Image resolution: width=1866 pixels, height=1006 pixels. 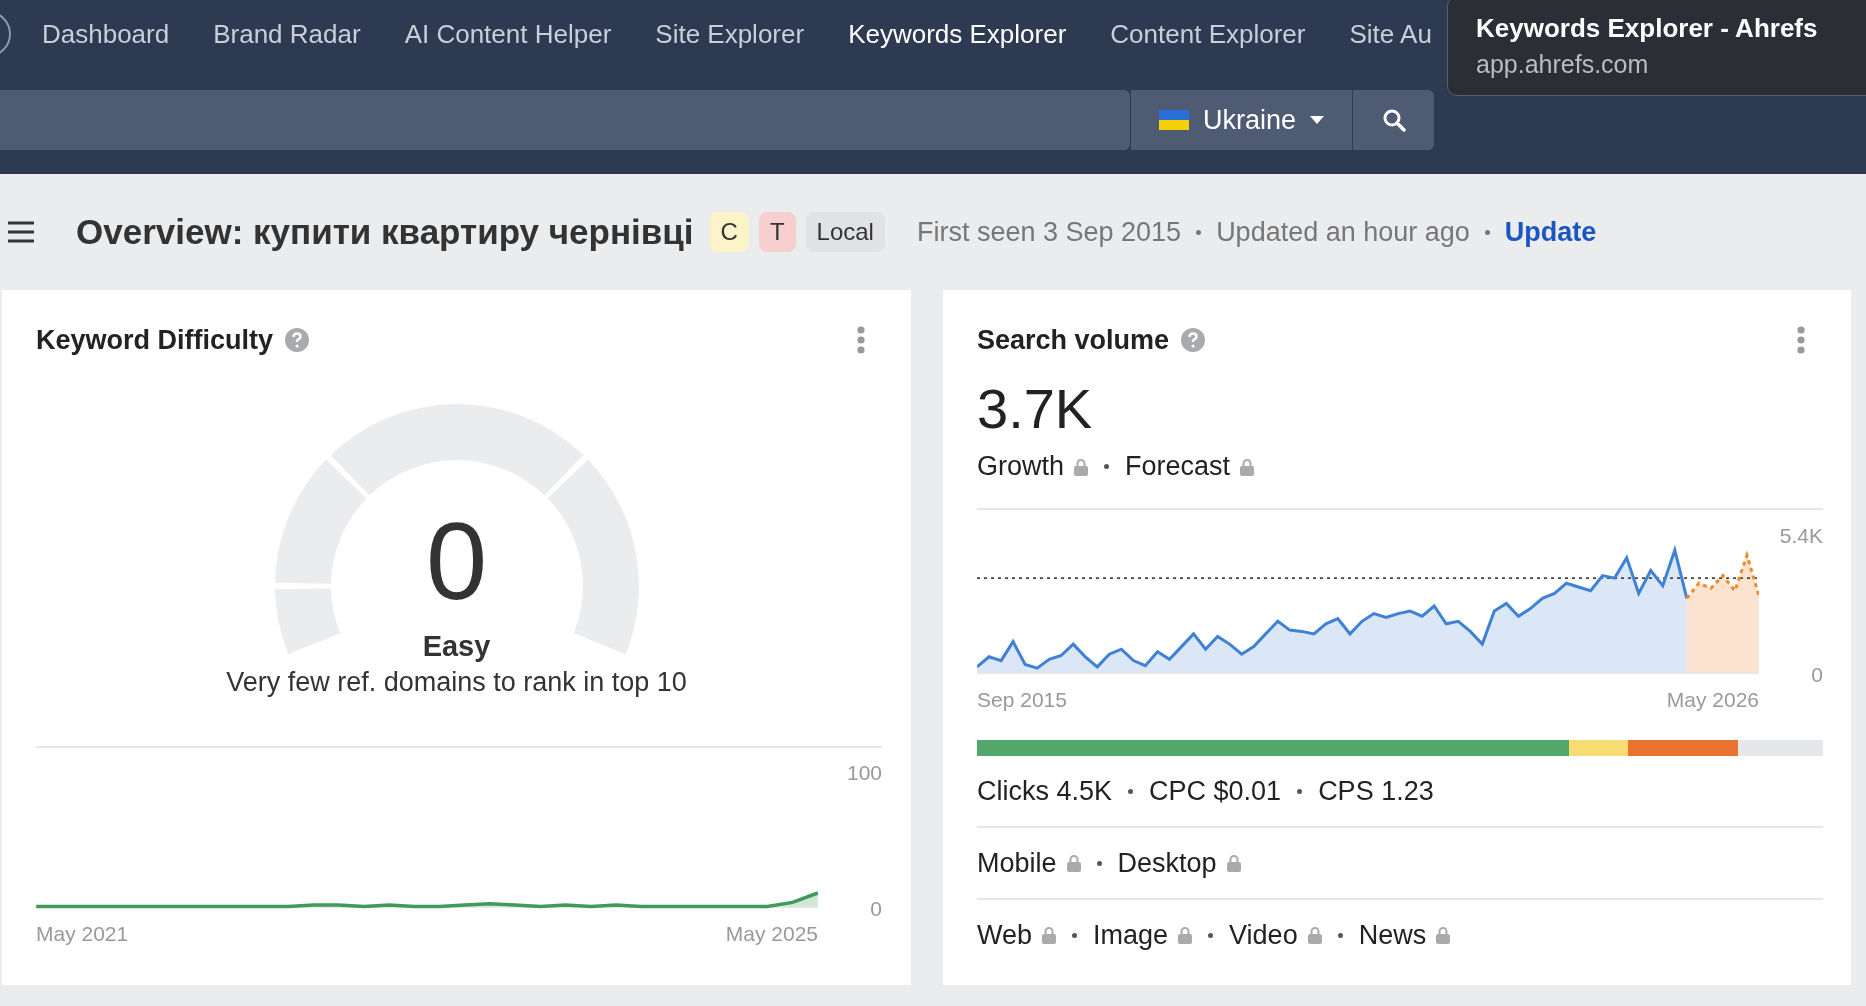 What do you see at coordinates (1647, 28) in the screenshot?
I see `tooltip-title: Keywords Explorer - Ahrefs` at bounding box center [1647, 28].